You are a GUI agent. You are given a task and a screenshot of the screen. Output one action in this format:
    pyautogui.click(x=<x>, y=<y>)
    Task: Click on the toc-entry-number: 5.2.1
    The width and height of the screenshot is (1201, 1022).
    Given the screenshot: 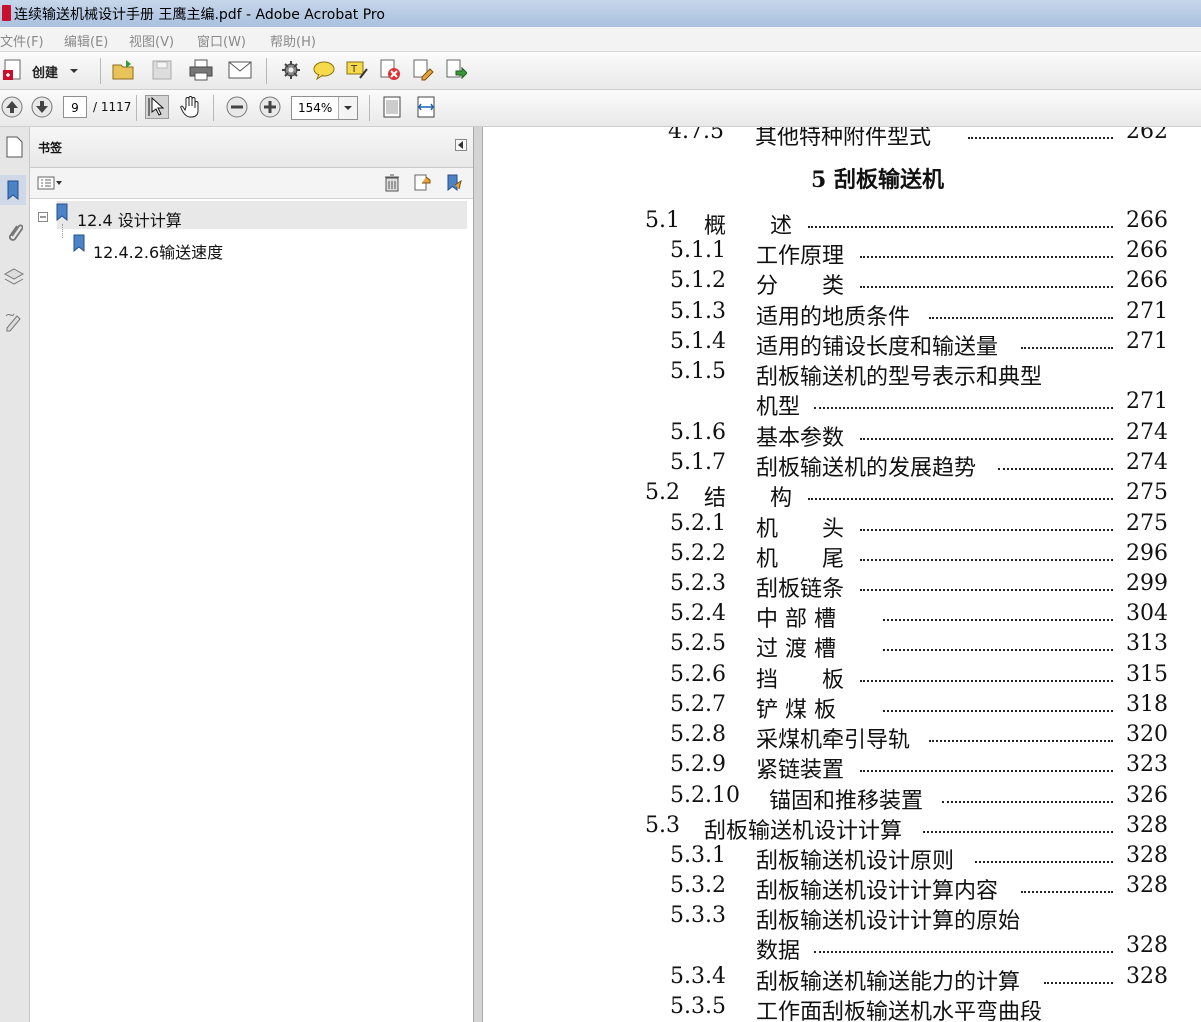 What is the action you would take?
    pyautogui.click(x=698, y=523)
    